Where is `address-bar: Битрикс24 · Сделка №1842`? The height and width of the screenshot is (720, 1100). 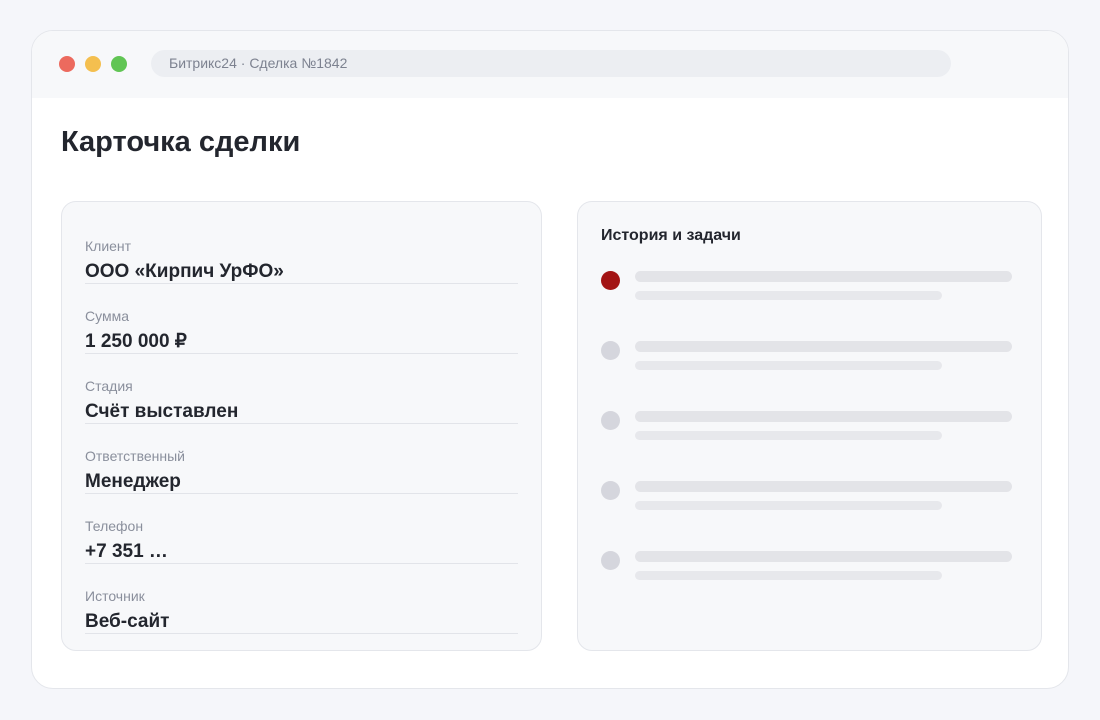 address-bar: Битрикс24 · Сделка №1842 is located at coordinates (551, 63).